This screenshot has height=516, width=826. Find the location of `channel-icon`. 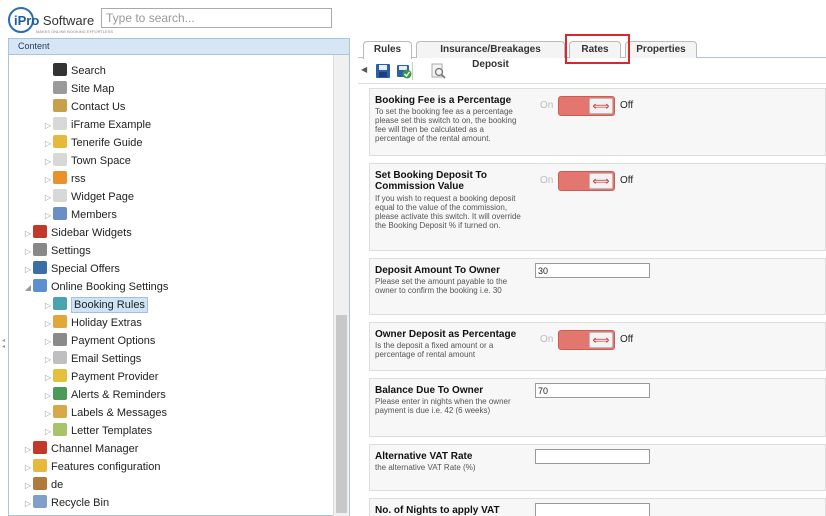

channel-icon is located at coordinates (40, 447).